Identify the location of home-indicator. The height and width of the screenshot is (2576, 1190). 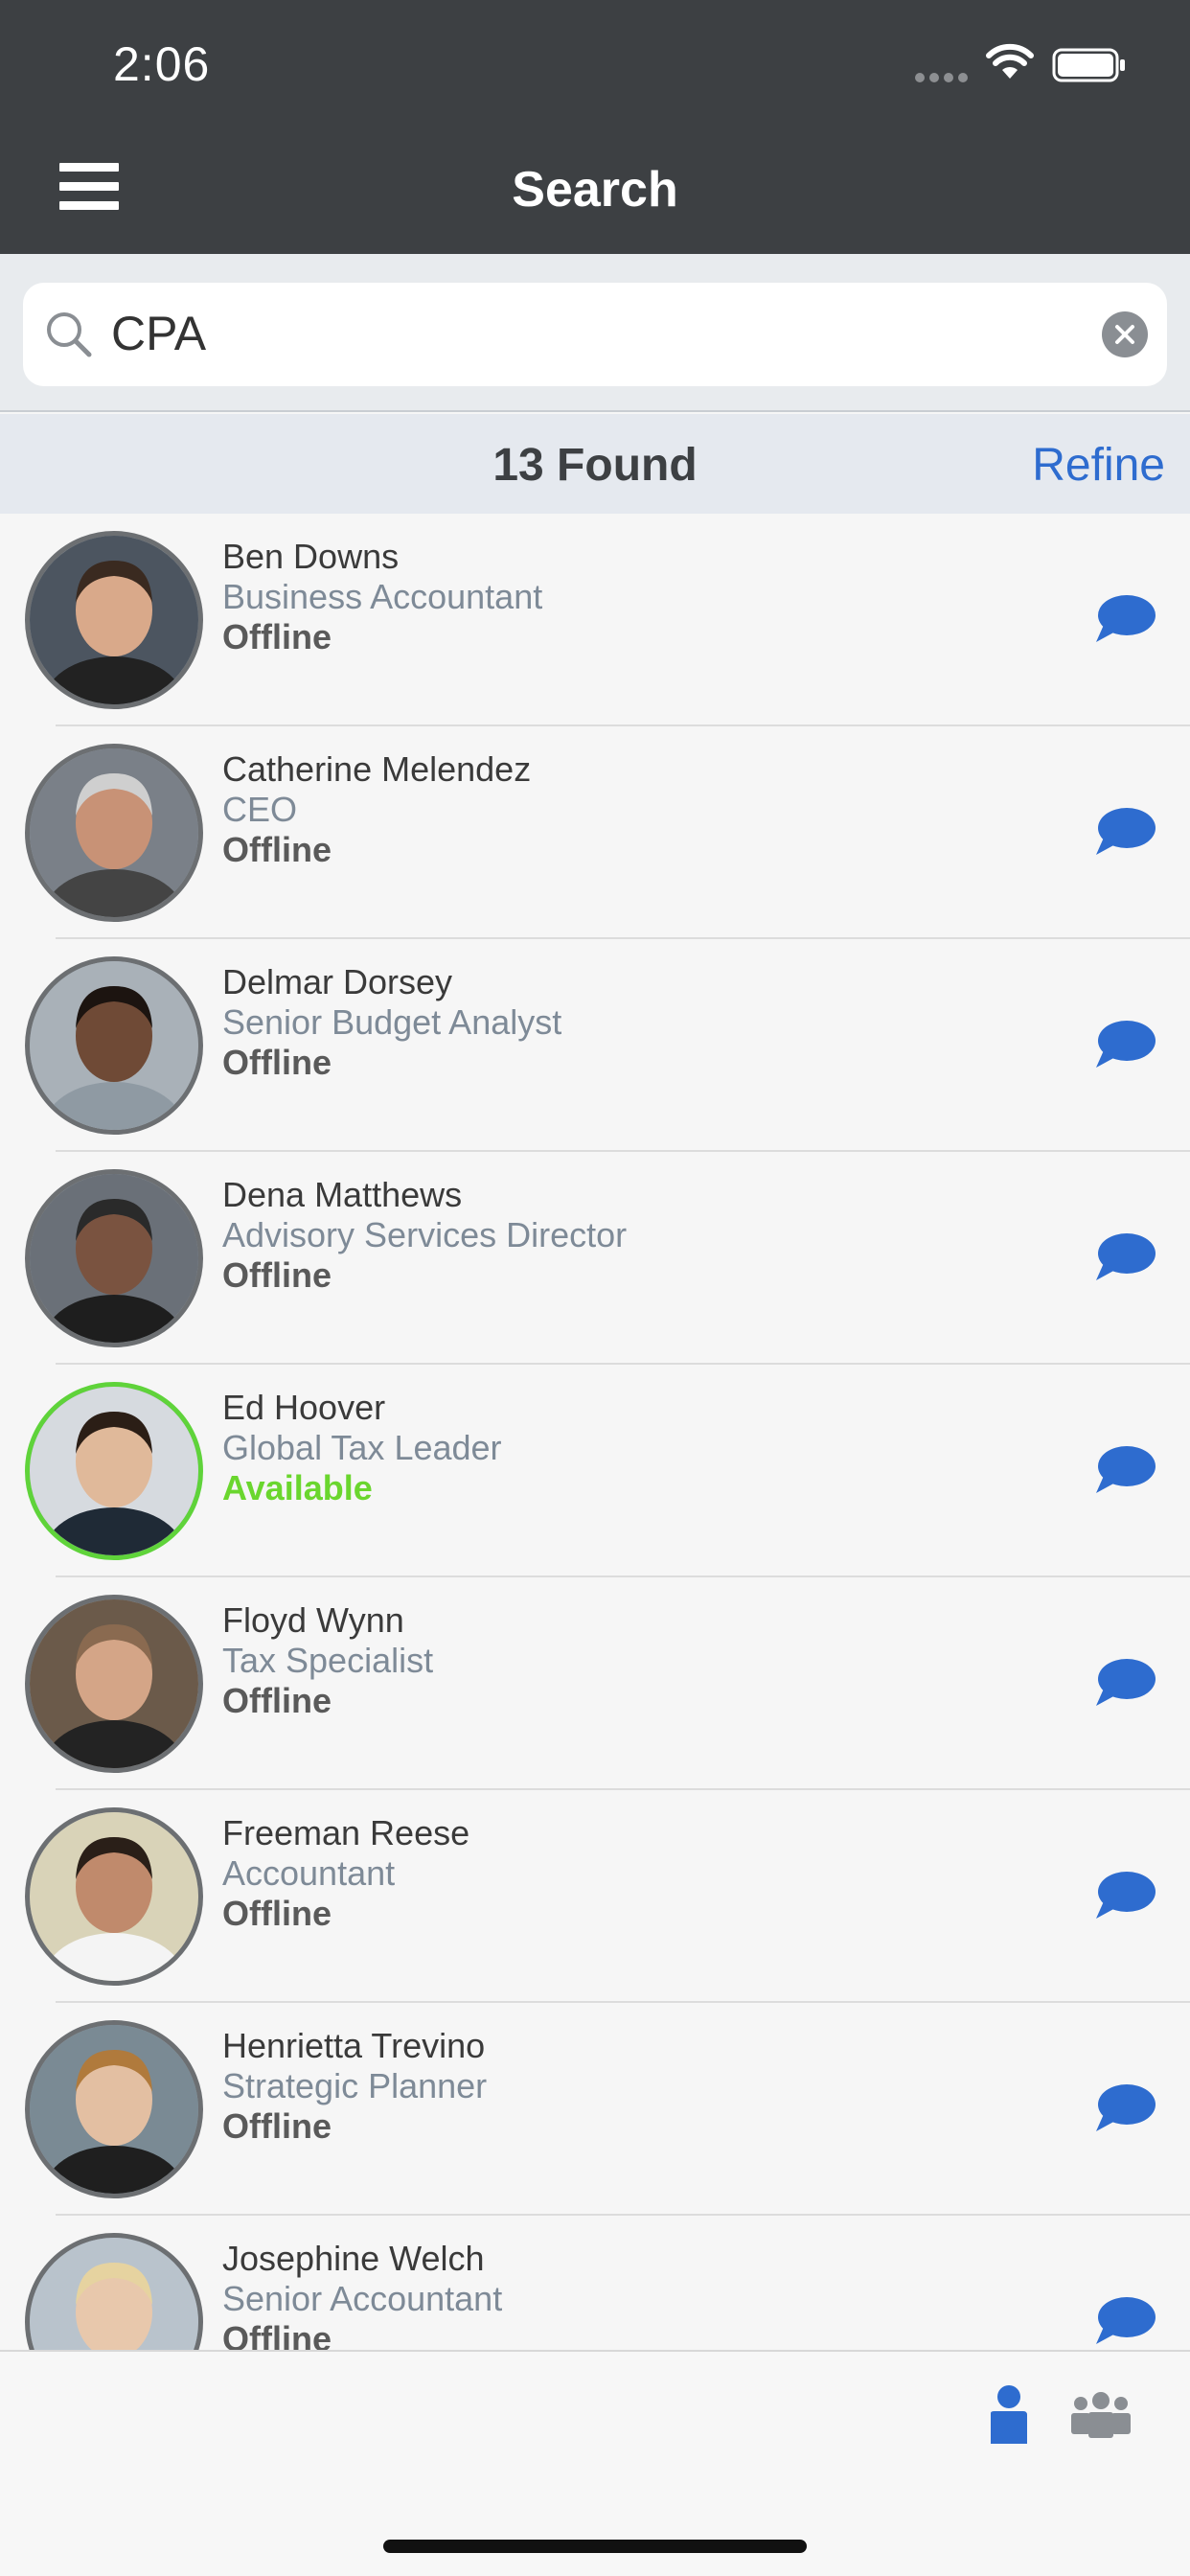
(595, 2546).